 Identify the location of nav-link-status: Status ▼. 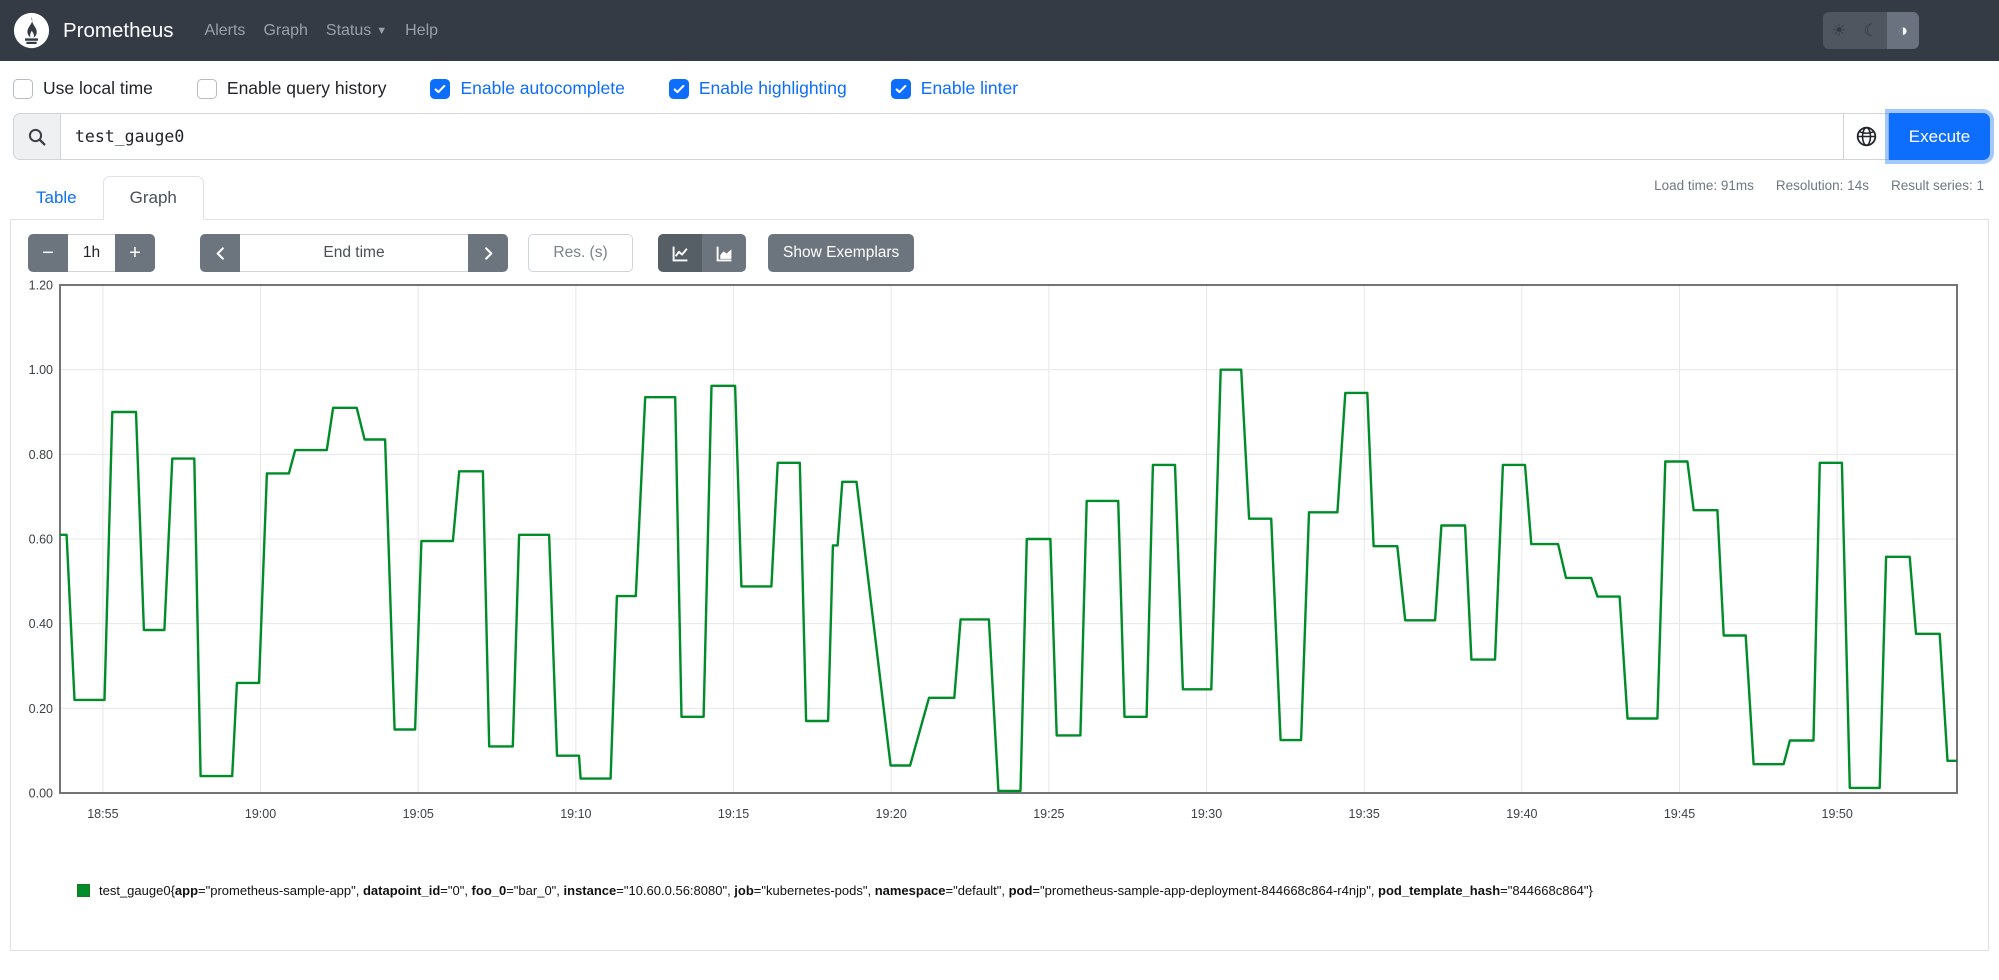
(356, 31).